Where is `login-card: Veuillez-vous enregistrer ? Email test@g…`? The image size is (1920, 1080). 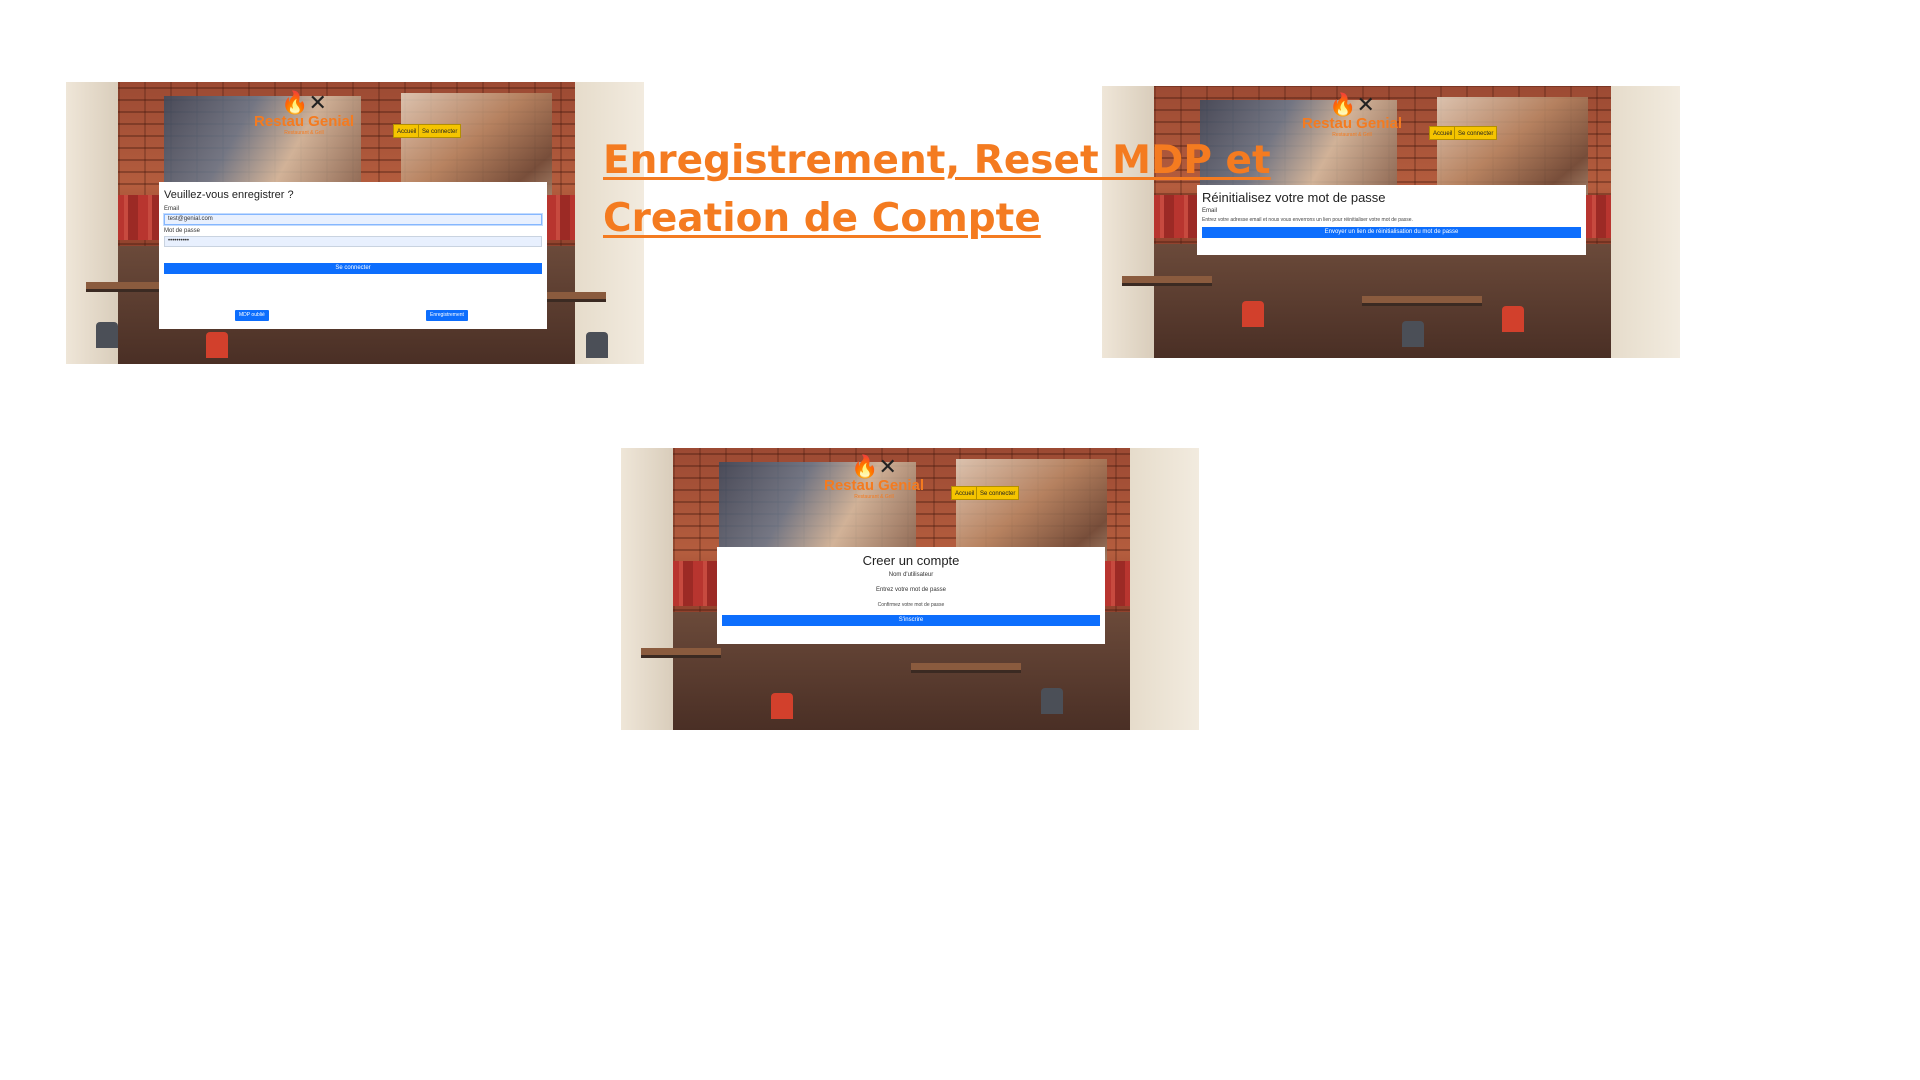
login-card: Veuillez-vous enregistrer ? Email test@g… is located at coordinates (353, 255).